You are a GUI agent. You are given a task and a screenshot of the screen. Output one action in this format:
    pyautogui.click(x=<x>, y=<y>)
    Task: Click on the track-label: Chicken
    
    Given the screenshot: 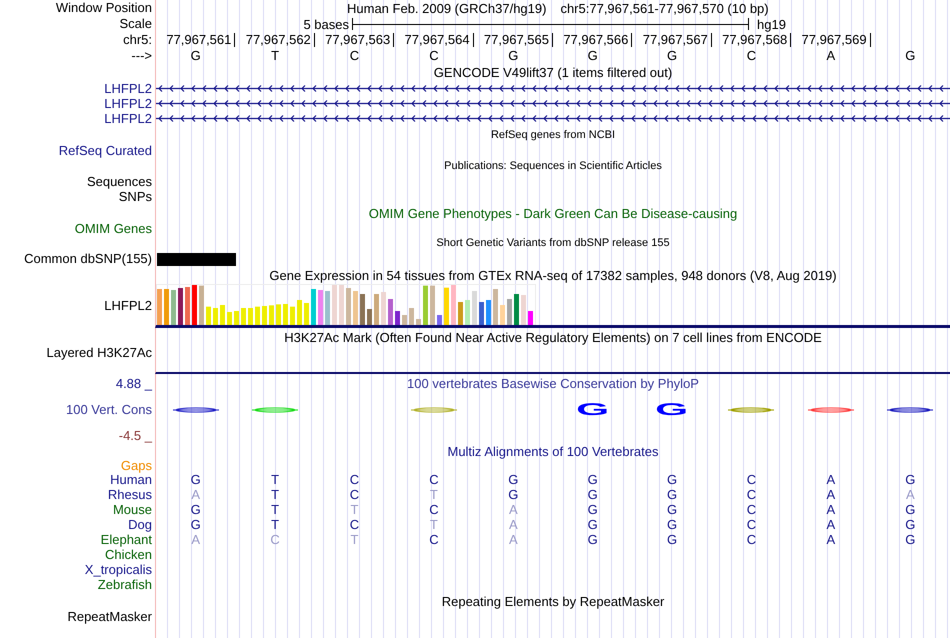 What is the action you would take?
    pyautogui.click(x=128, y=555)
    